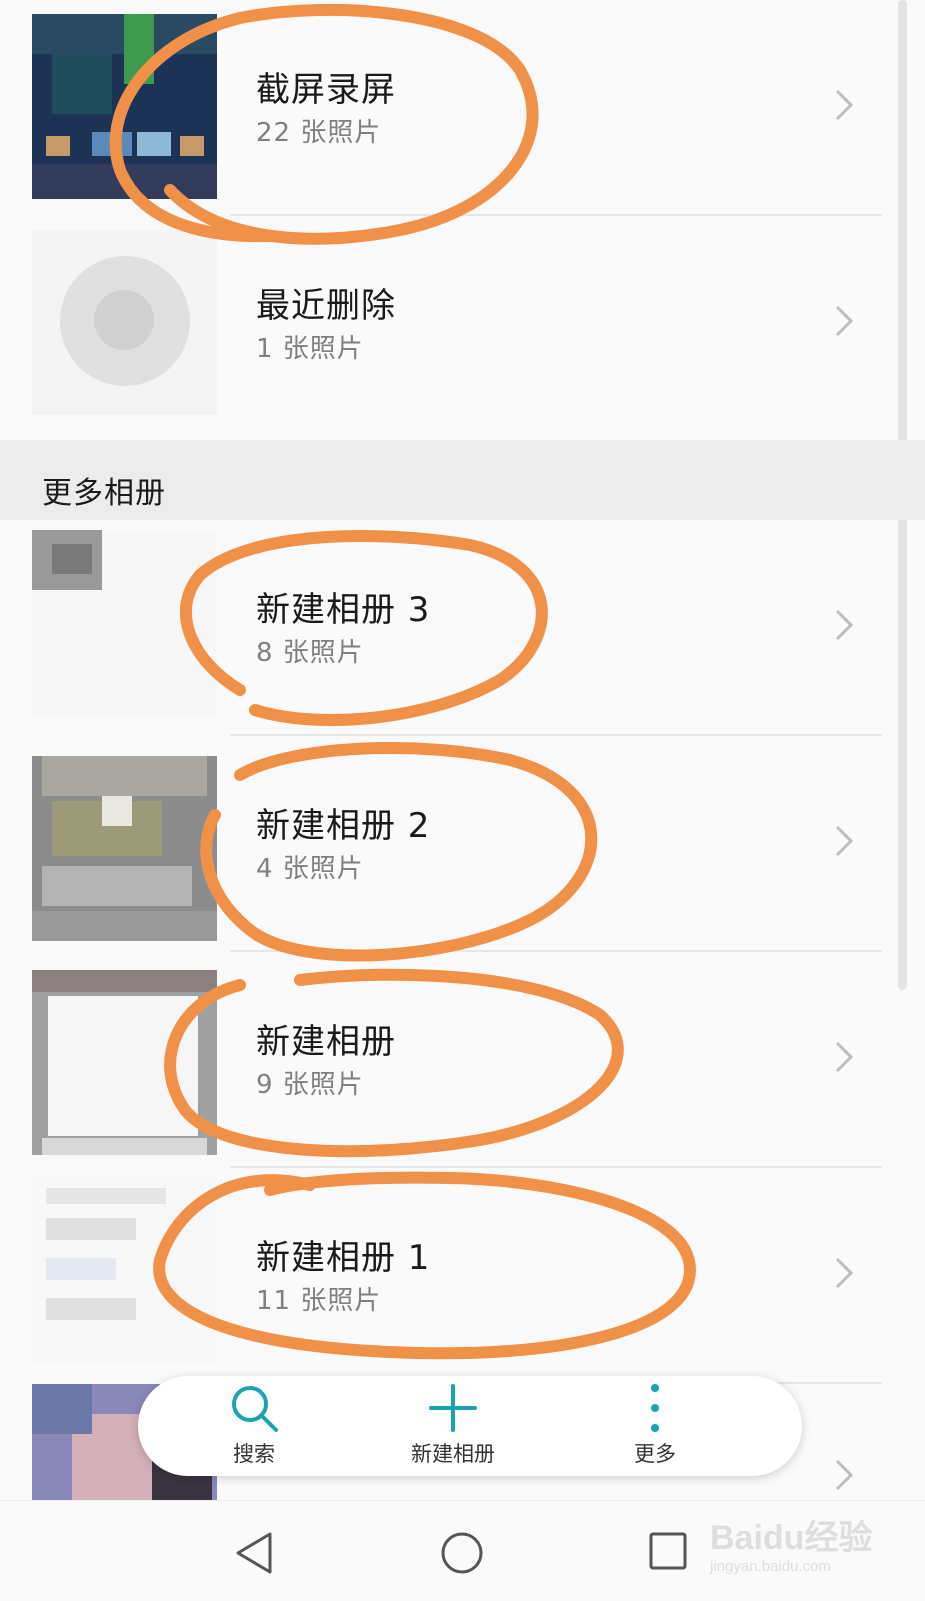 This screenshot has height=1601, width=925. What do you see at coordinates (255, 1409) in the screenshot?
I see `search-icon` at bounding box center [255, 1409].